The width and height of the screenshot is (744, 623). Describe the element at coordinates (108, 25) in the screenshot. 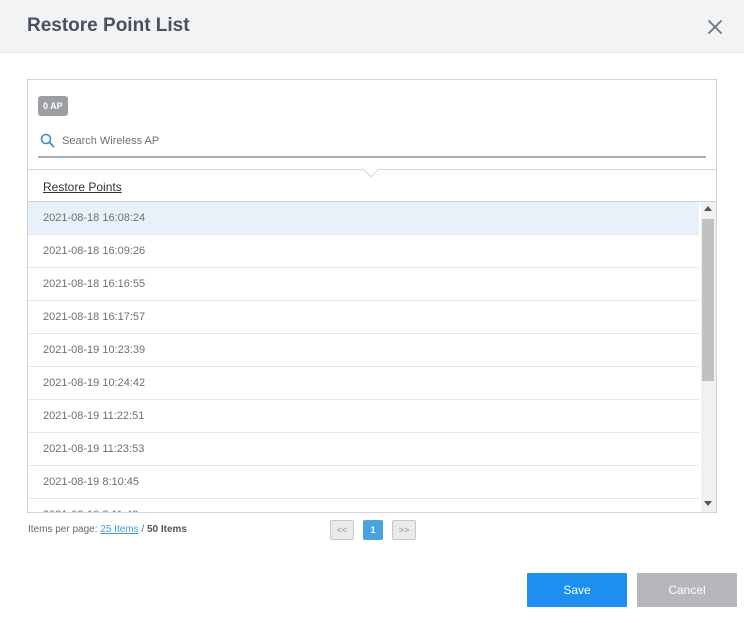

I see `dialog-title: Restore Point List` at that location.